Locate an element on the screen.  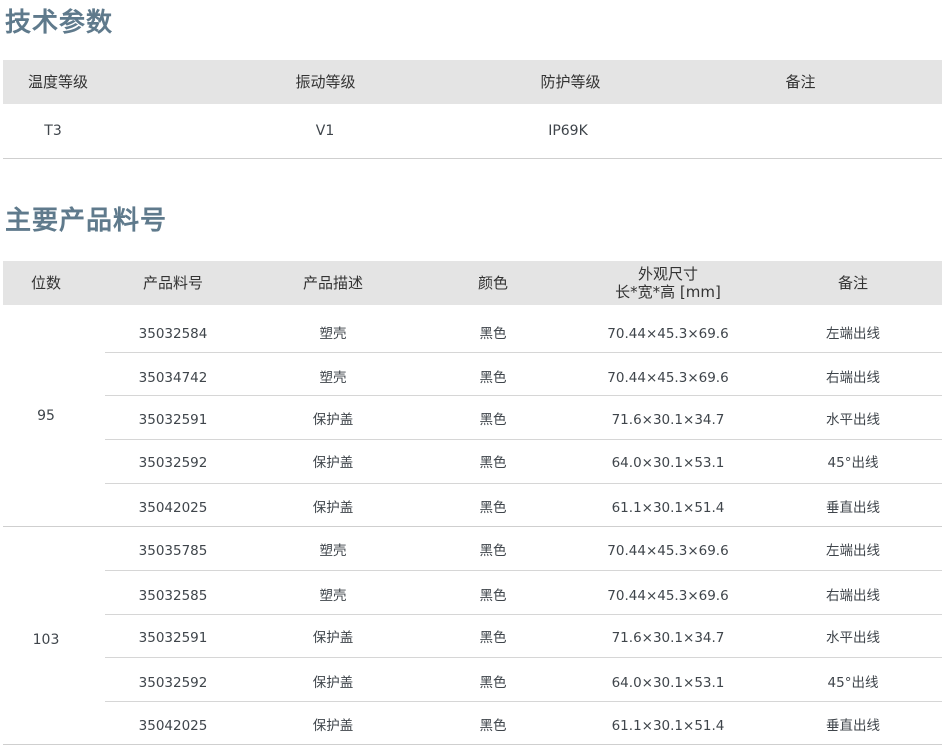
table-row: 35035785 塑壳 黑色 70.44×45.3×69.6 左端出线 is located at coordinates (523, 551).